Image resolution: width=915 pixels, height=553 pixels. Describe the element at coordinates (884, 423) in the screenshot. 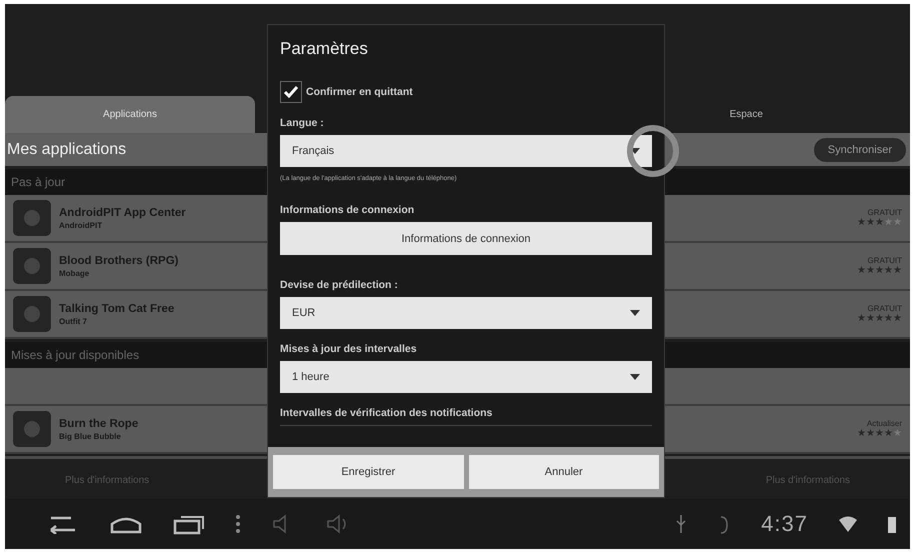

I see `app-price: Actualiser` at that location.